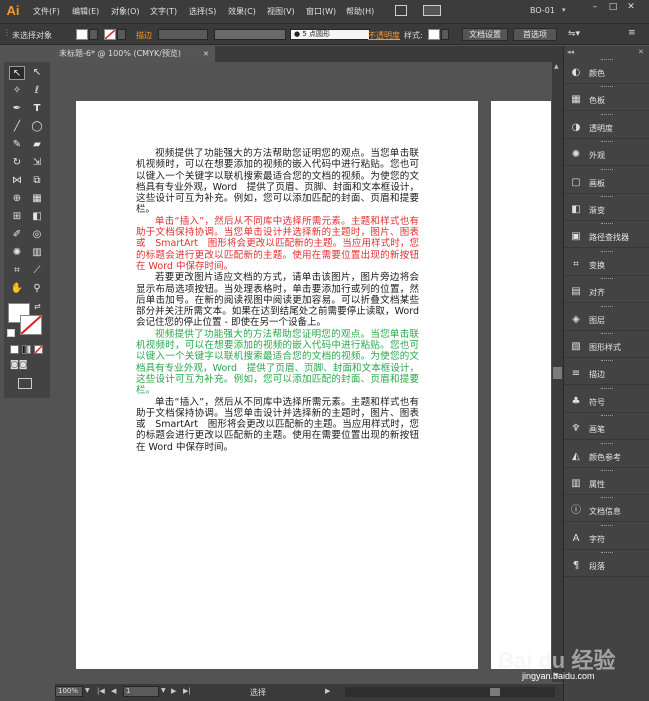 This screenshot has width=649, height=701. Describe the element at coordinates (606, 427) in the screenshot. I see `panel-brushes: ♆ 画笔` at that location.